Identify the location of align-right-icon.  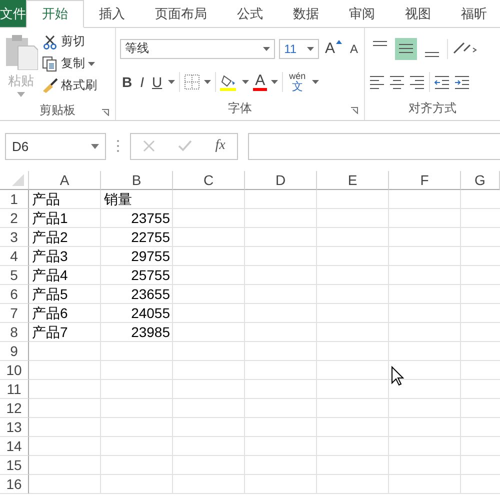
(417, 81).